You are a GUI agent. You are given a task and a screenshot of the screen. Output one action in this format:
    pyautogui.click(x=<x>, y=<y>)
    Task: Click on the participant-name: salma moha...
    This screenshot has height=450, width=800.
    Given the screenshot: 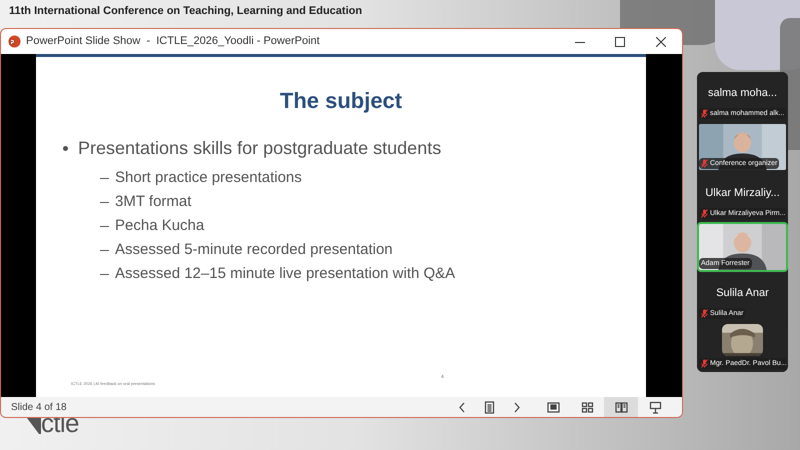 What is the action you would take?
    pyautogui.click(x=743, y=93)
    